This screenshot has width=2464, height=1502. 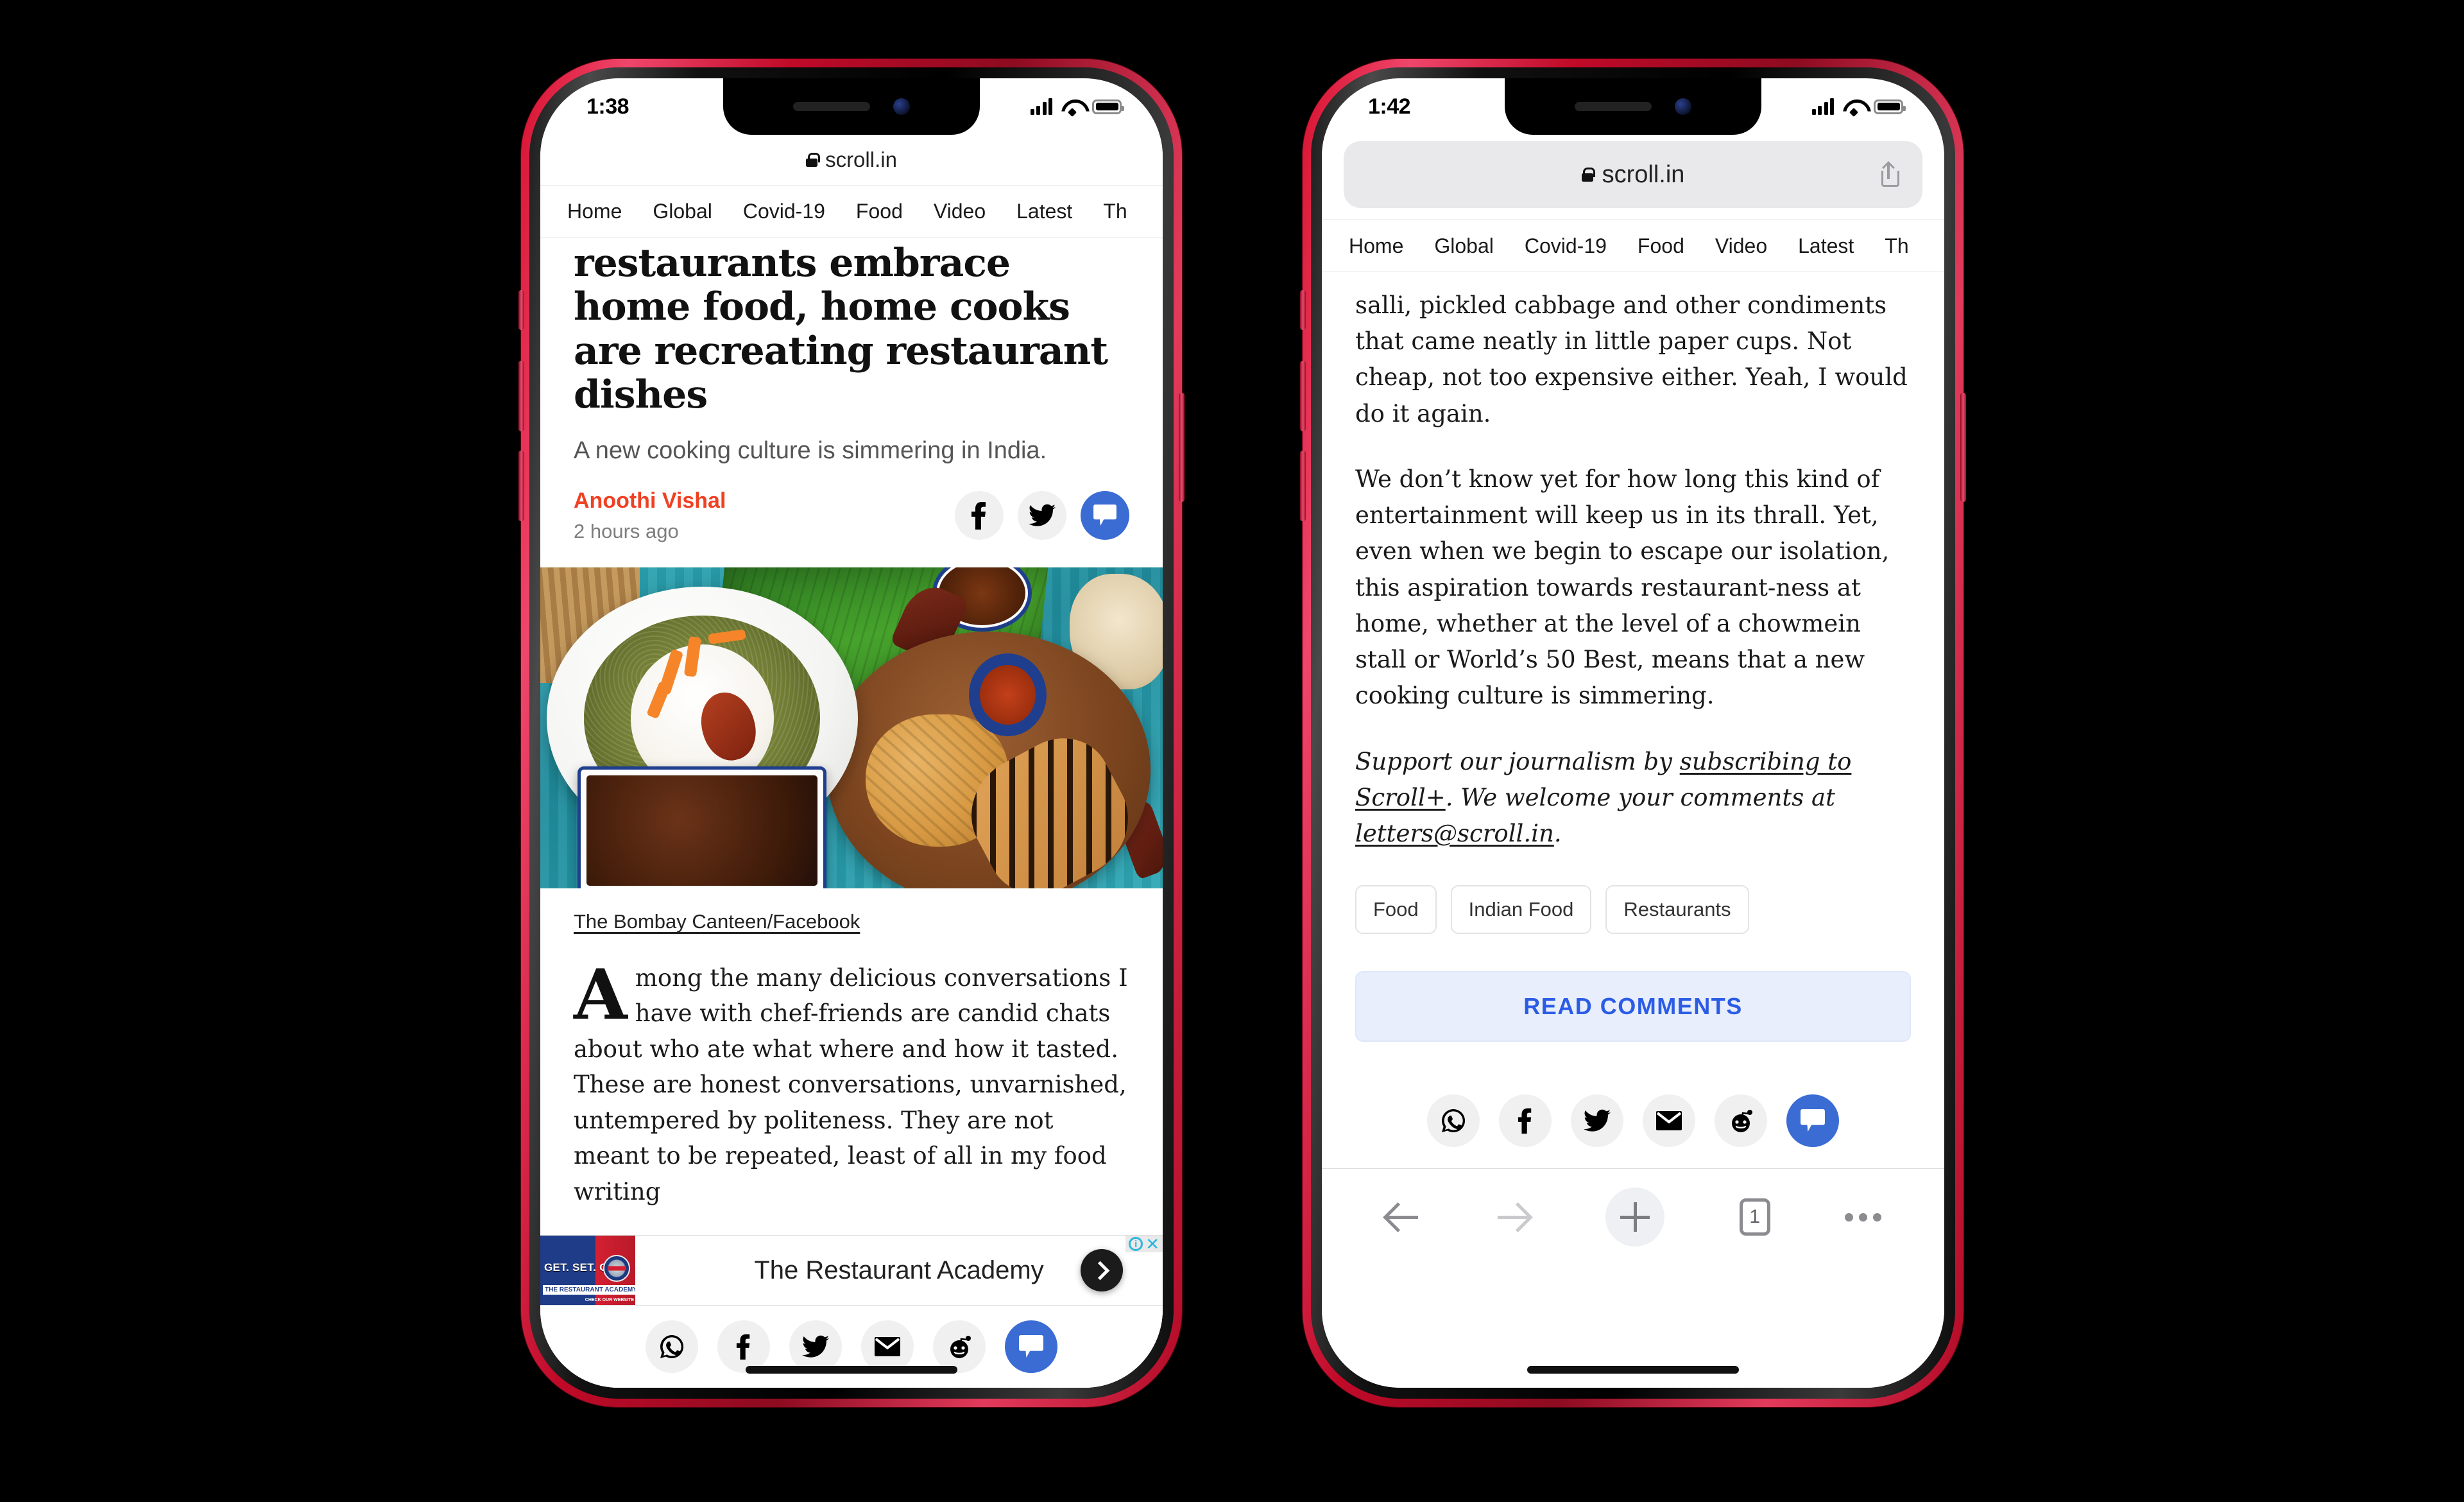 What do you see at coordinates (1144, 1244) in the screenshot?
I see `ad-controls: i ✕` at bounding box center [1144, 1244].